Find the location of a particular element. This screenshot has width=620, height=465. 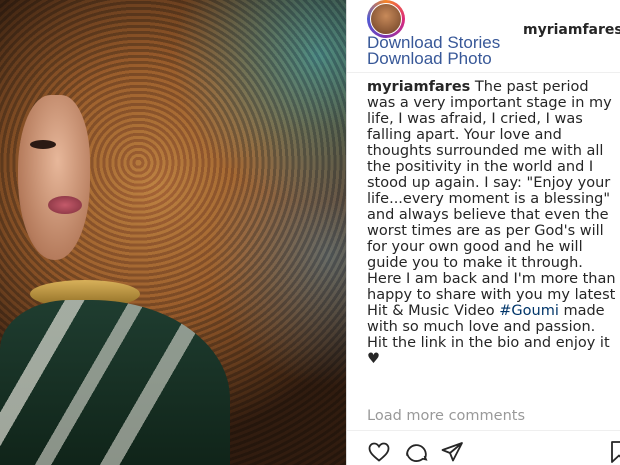

footer-divider is located at coordinates (483, 430).